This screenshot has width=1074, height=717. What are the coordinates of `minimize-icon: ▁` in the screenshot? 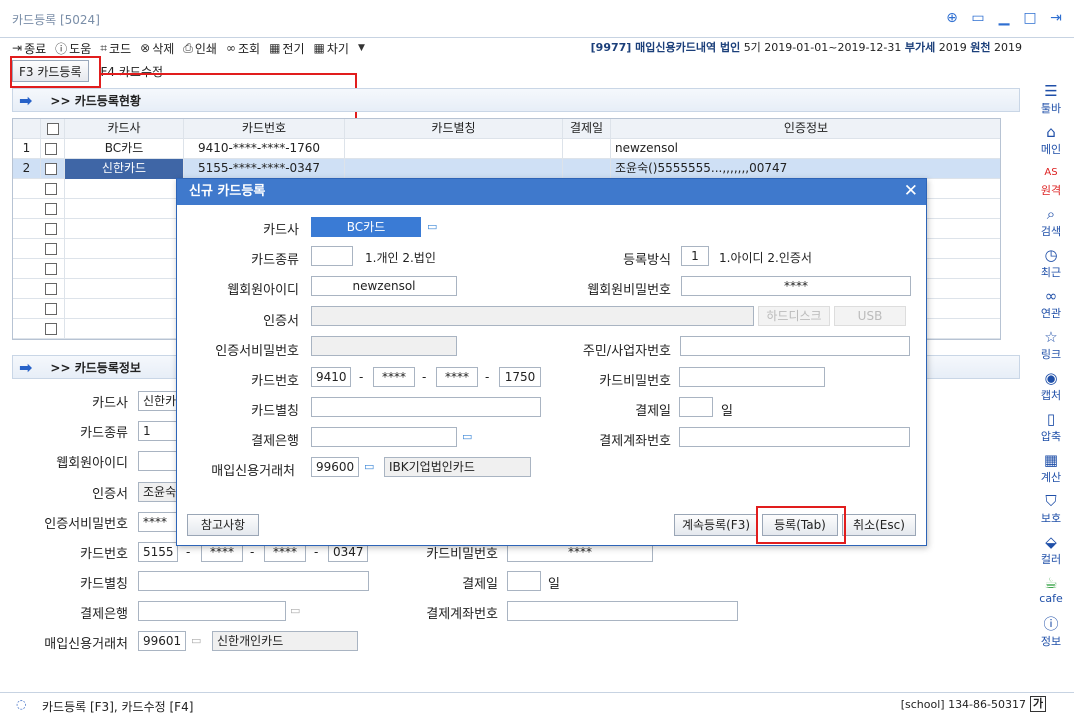 It's located at (1004, 18).